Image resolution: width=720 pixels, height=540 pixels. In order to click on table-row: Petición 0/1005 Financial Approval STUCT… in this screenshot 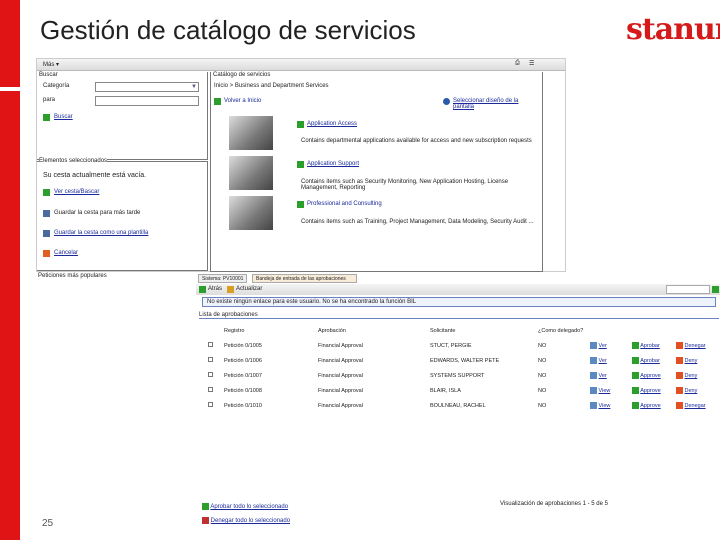, I will do `click(459, 345)`.